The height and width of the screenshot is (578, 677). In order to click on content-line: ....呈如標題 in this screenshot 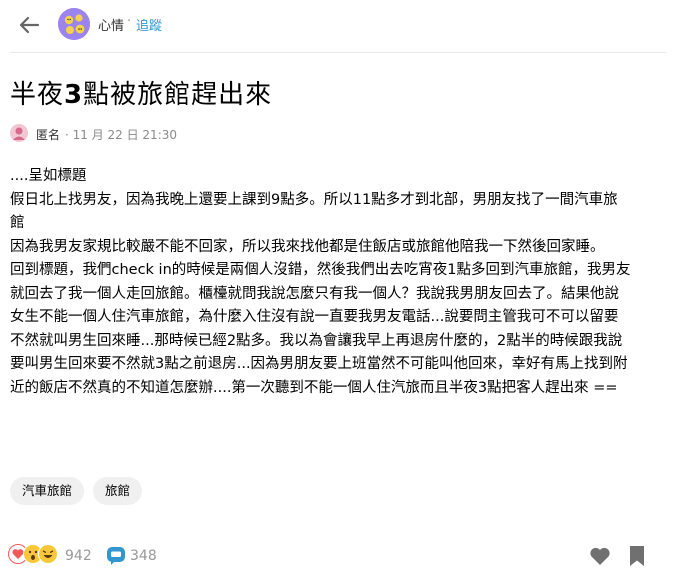, I will do `click(48, 176)`.